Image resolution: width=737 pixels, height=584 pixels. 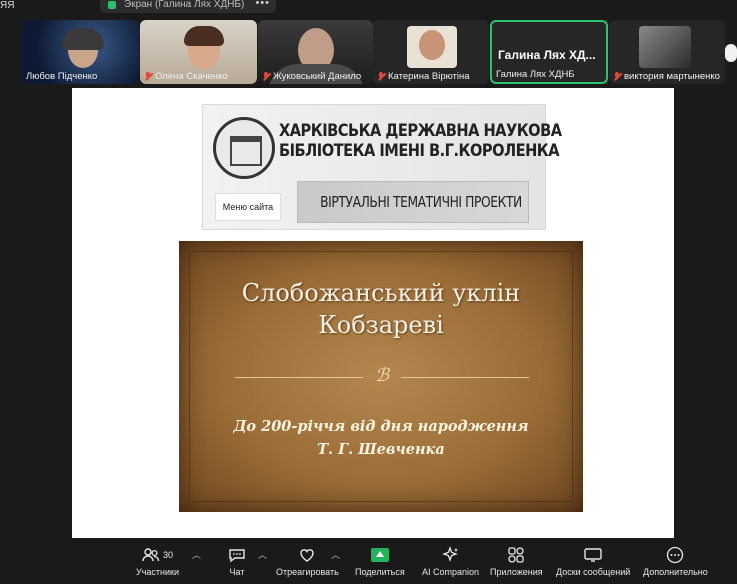 I want to click on react-button: Отреагировать, so click(x=307, y=560).